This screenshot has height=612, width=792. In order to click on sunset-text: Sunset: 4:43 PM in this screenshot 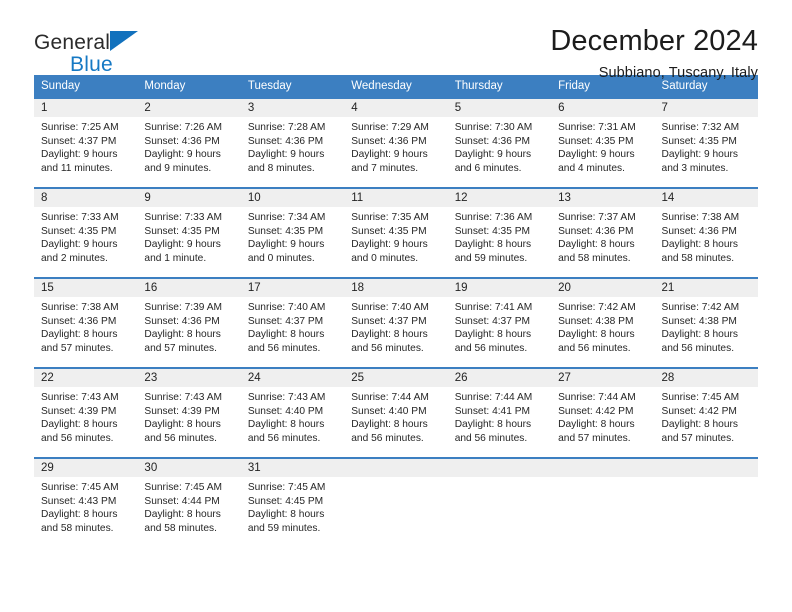, I will do `click(79, 501)`.